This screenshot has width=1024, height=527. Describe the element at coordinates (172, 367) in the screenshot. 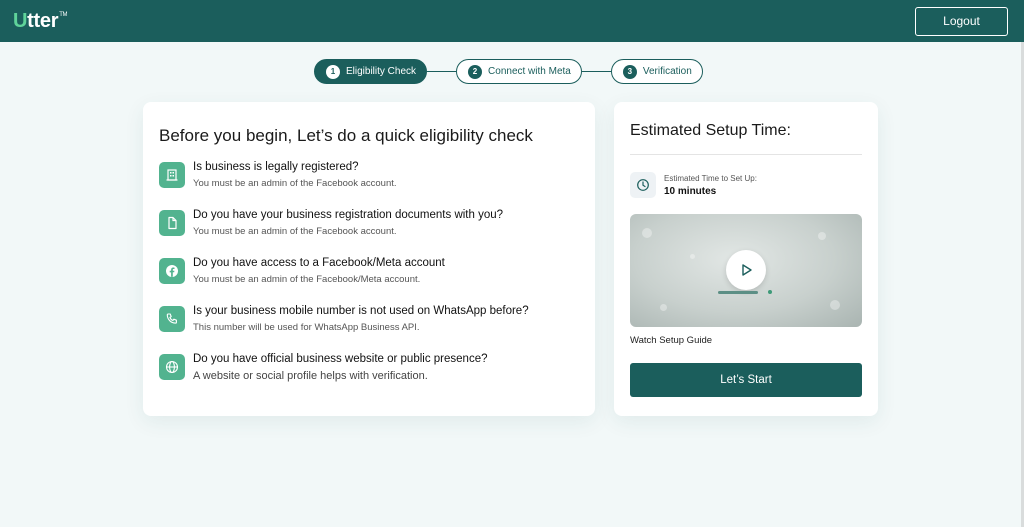

I see `globe-icon` at that location.